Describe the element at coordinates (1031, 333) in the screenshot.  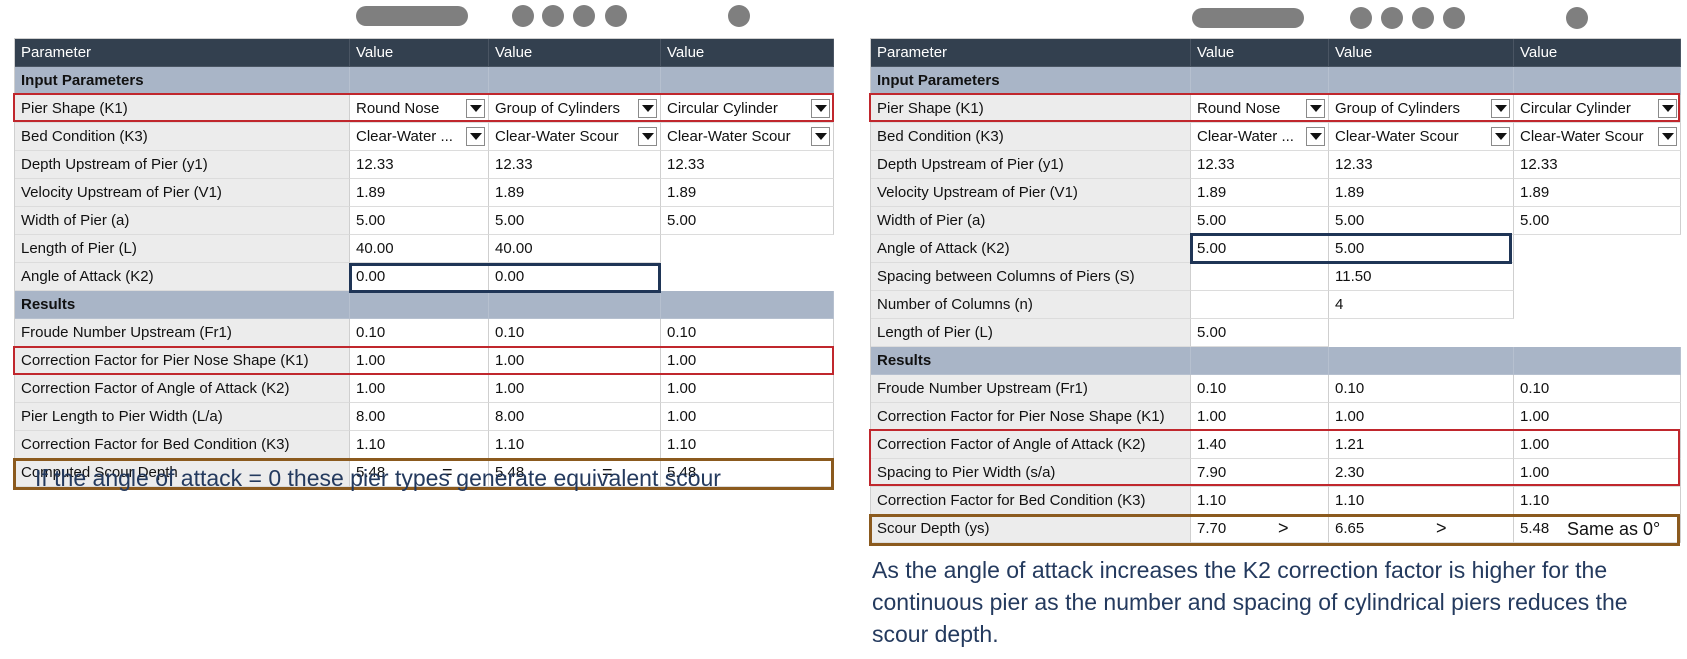
I see `parameter-label: Length of Pier (L)` at that location.